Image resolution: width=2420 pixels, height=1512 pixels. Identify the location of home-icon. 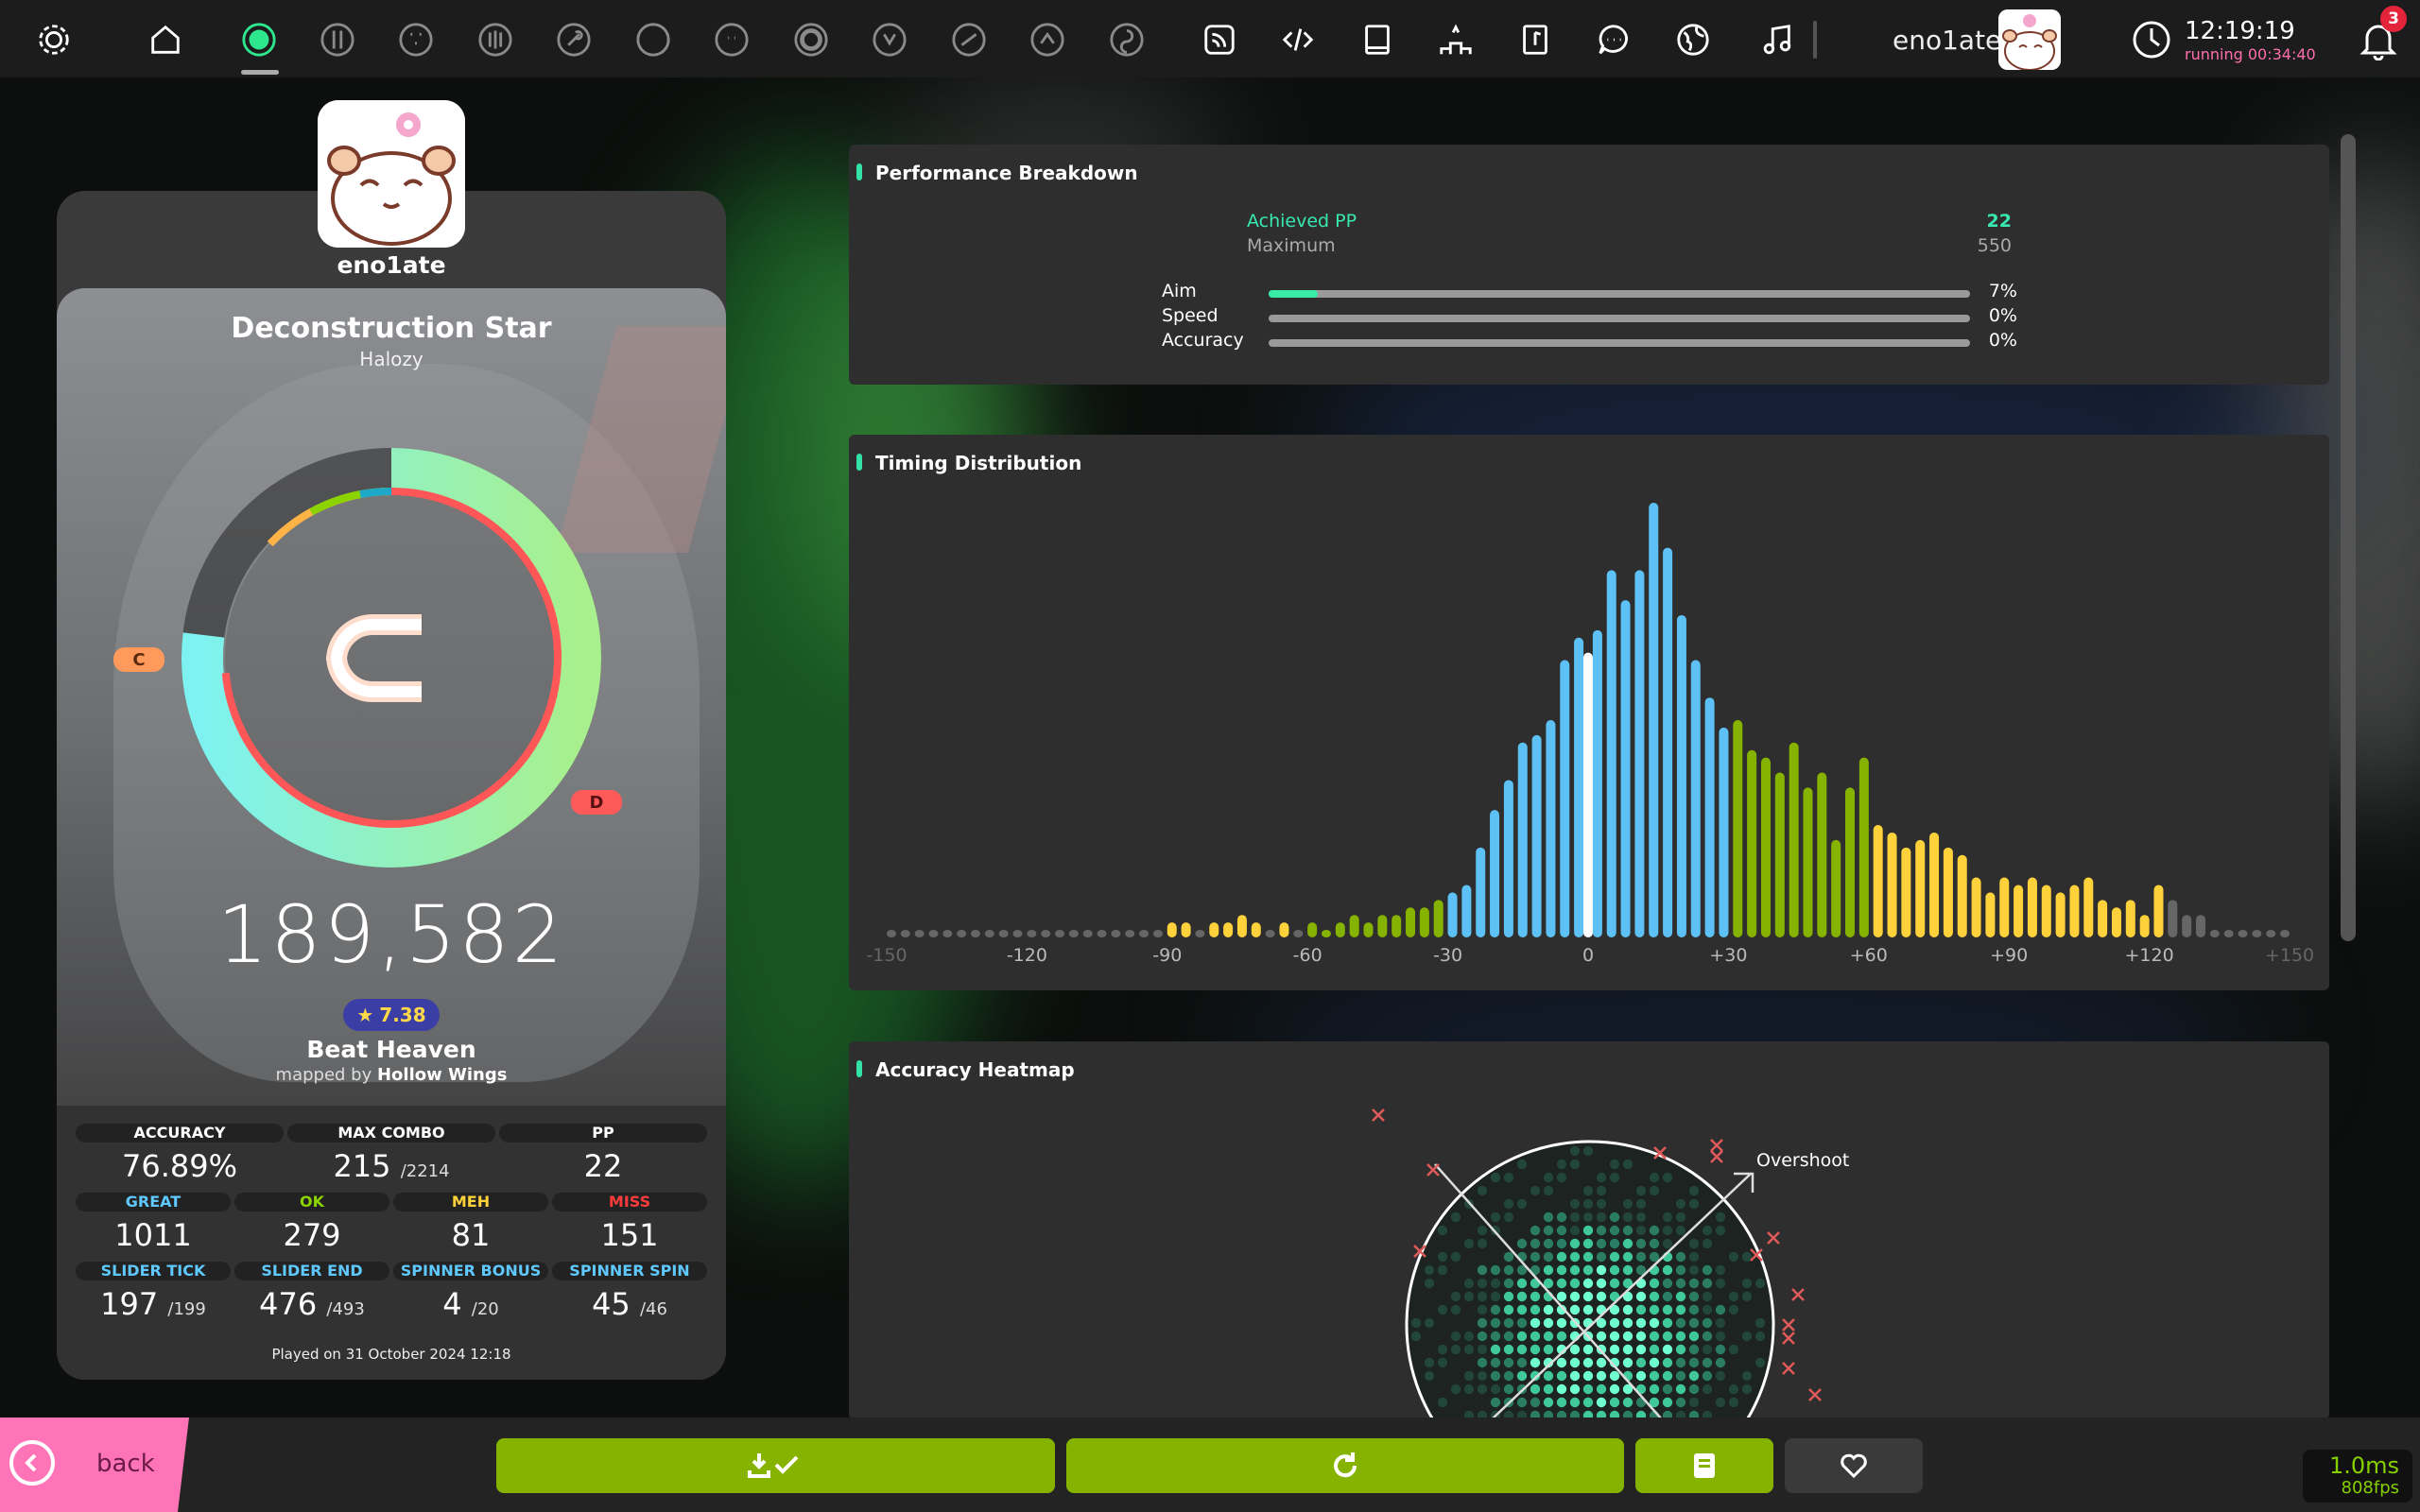
(165, 40).